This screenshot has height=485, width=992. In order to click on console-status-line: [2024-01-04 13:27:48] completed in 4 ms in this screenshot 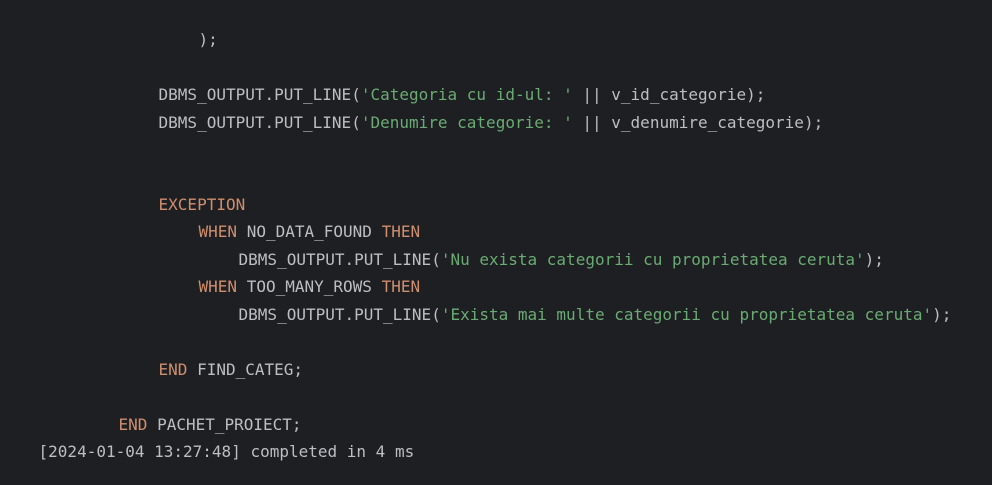, I will do `click(207, 440)`.